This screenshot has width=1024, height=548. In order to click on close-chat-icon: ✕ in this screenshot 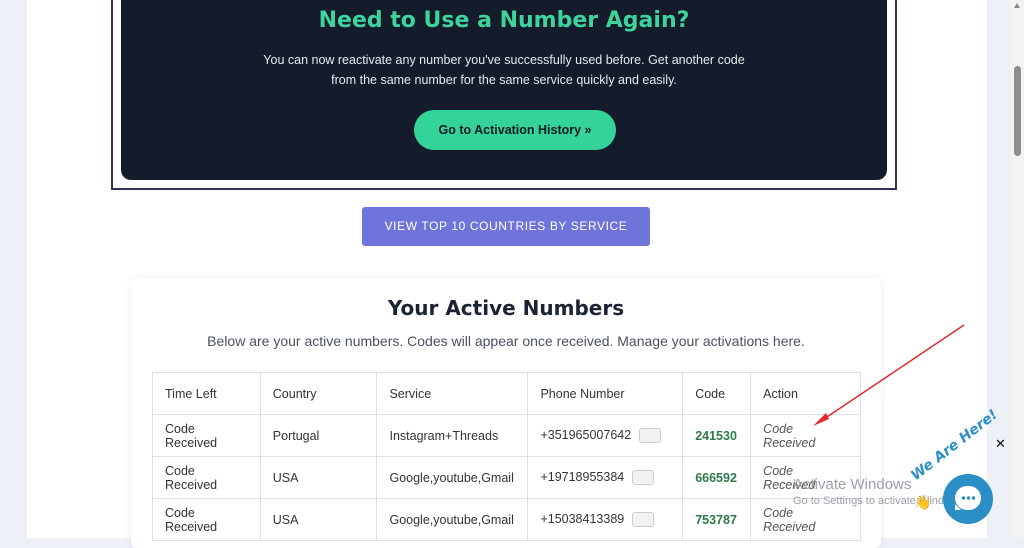, I will do `click(1000, 444)`.